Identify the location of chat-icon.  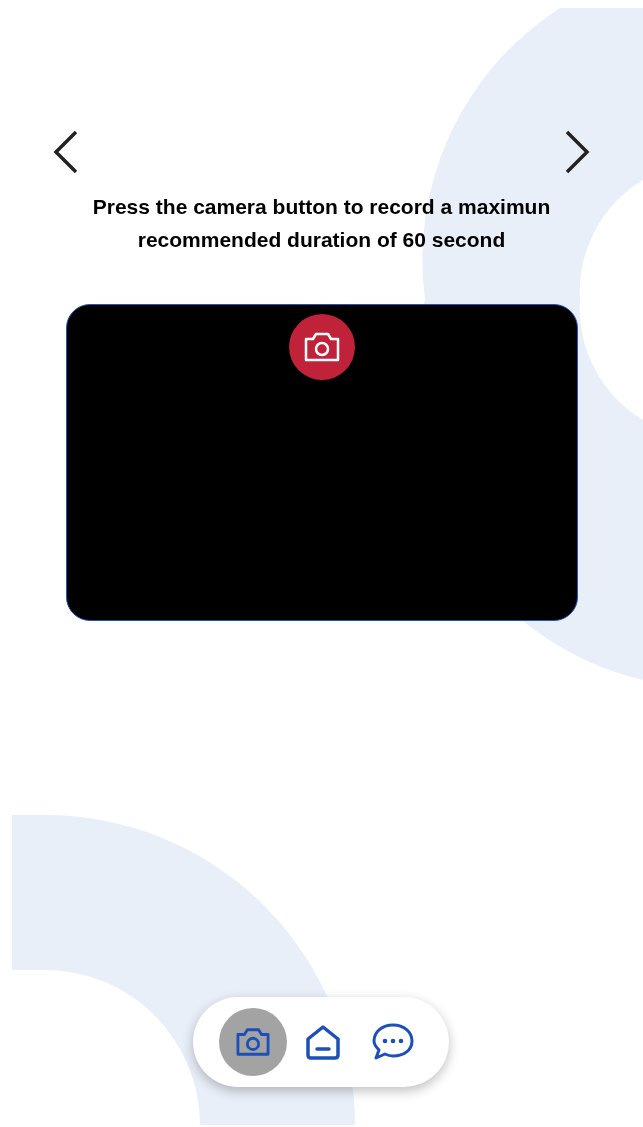
(393, 1042).